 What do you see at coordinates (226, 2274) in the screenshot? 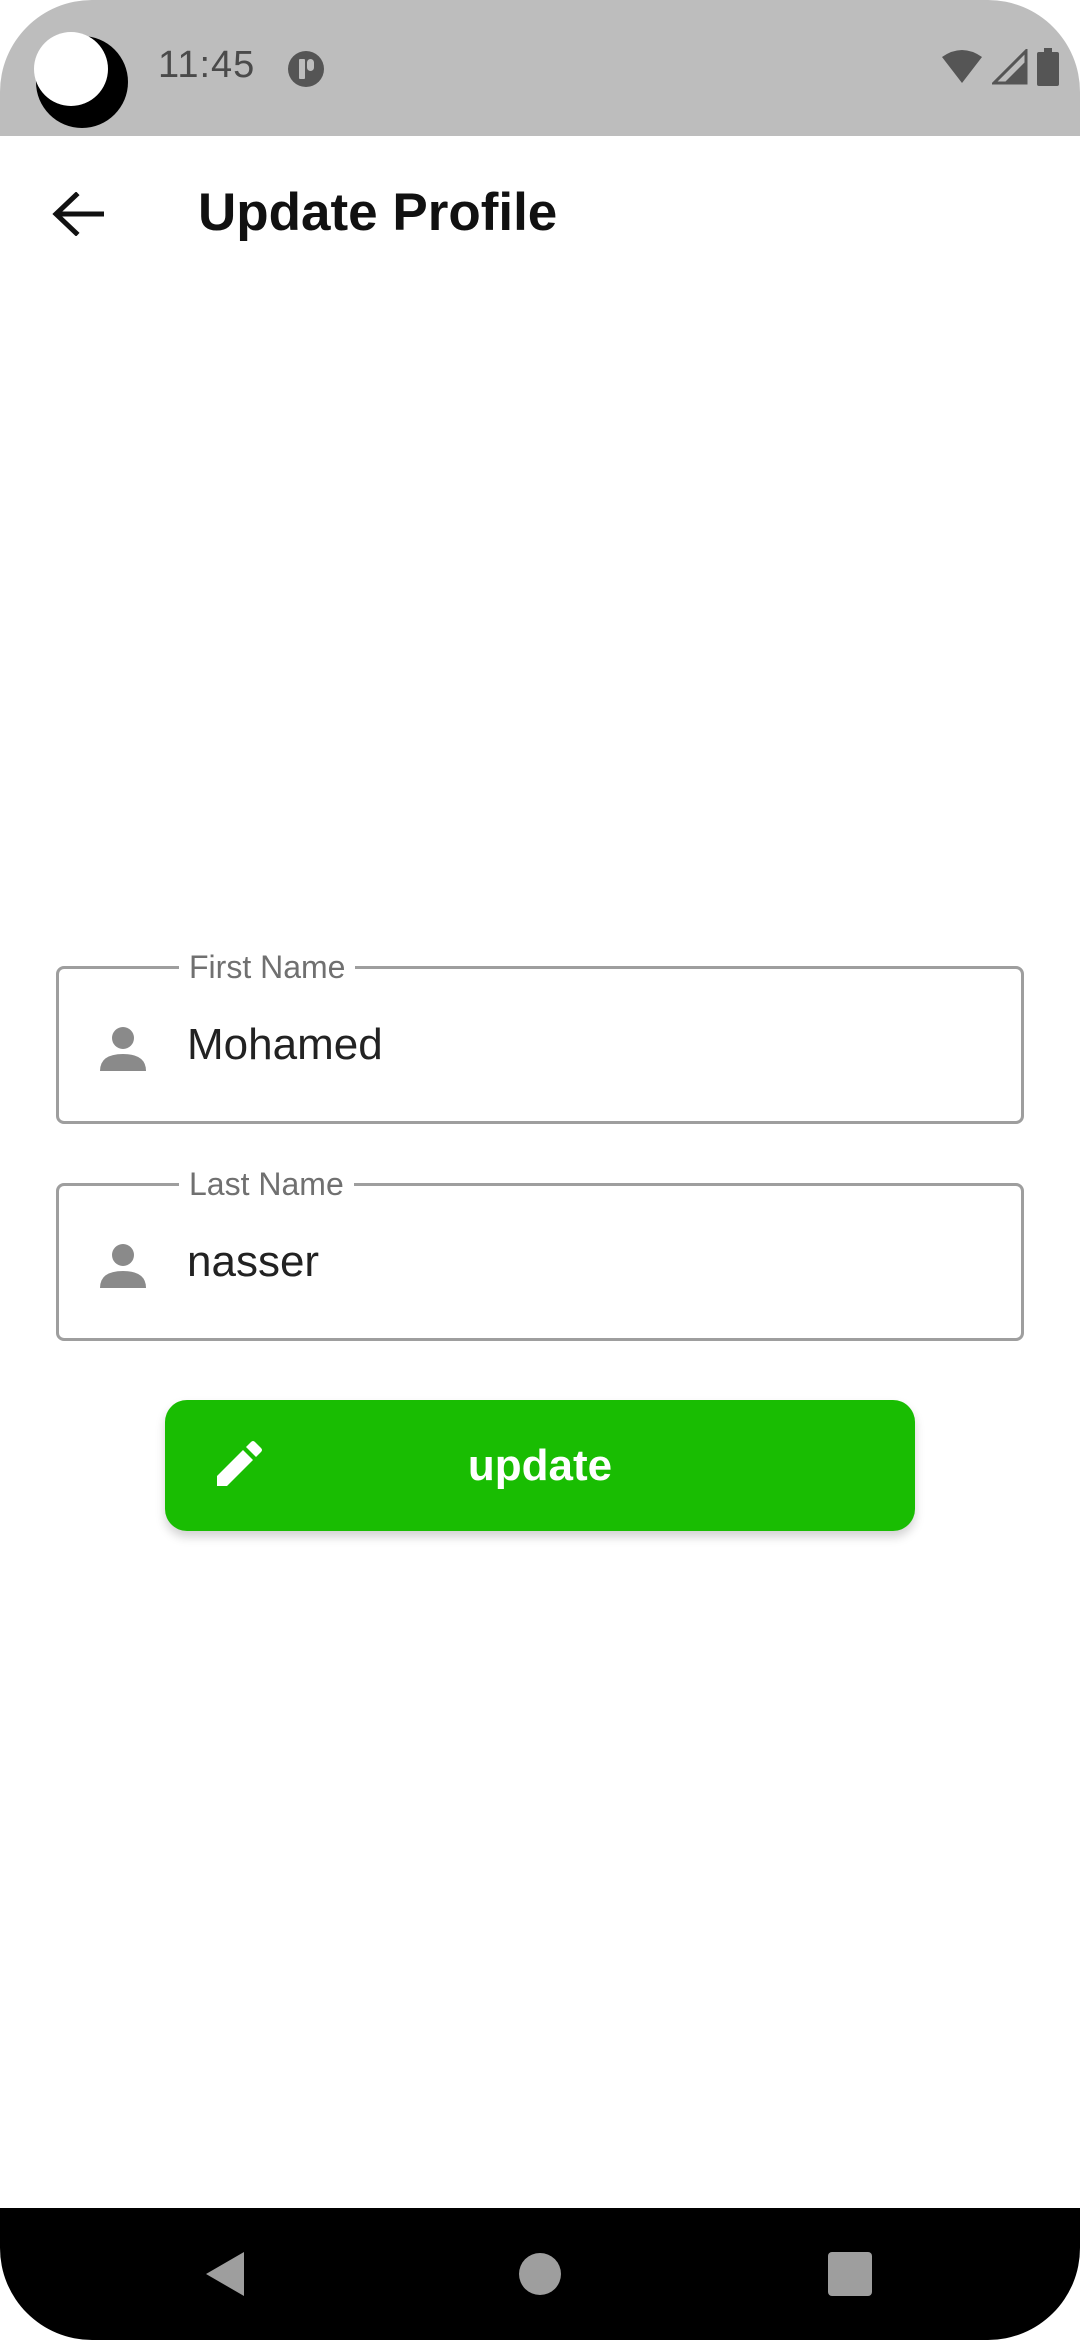
I see `back-triangle-icon` at bounding box center [226, 2274].